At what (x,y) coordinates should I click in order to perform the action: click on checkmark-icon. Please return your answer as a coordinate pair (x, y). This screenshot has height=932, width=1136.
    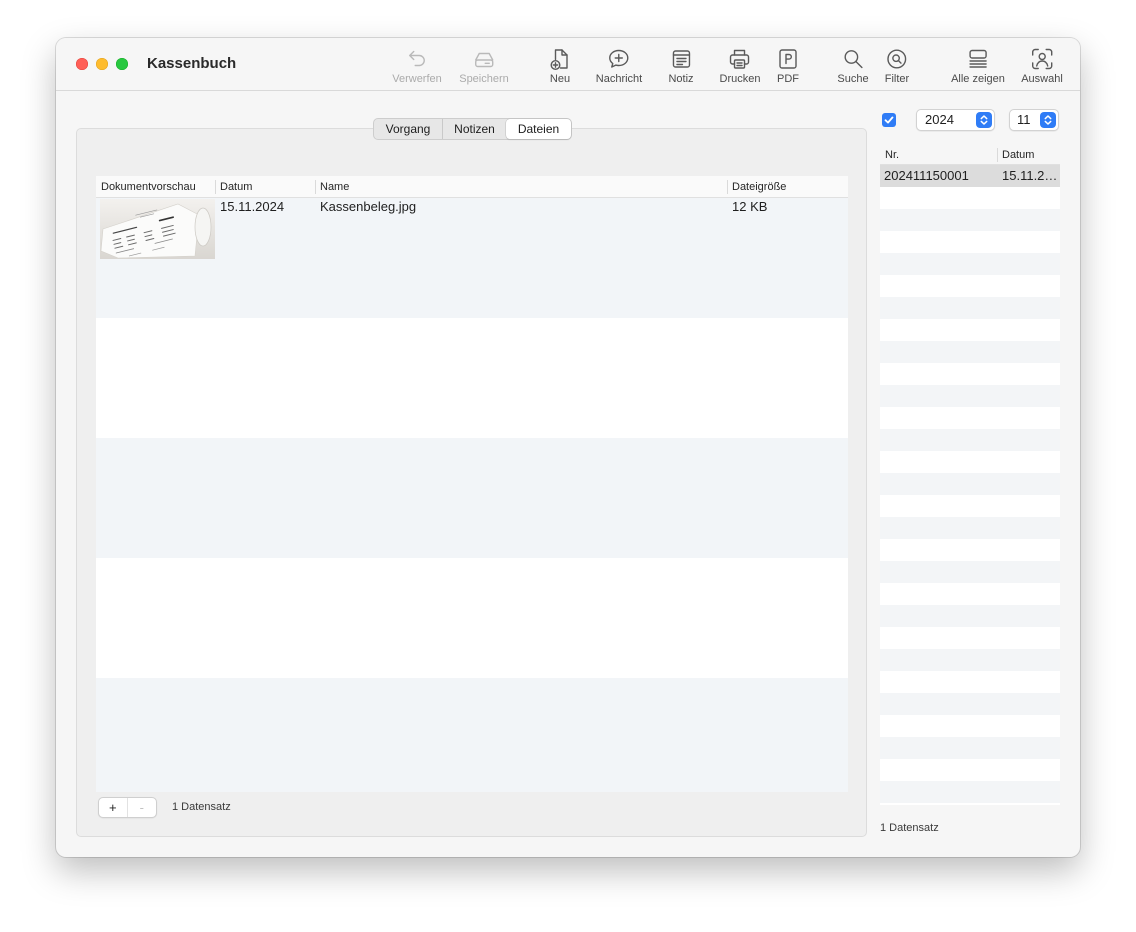
    Looking at the image, I should click on (889, 120).